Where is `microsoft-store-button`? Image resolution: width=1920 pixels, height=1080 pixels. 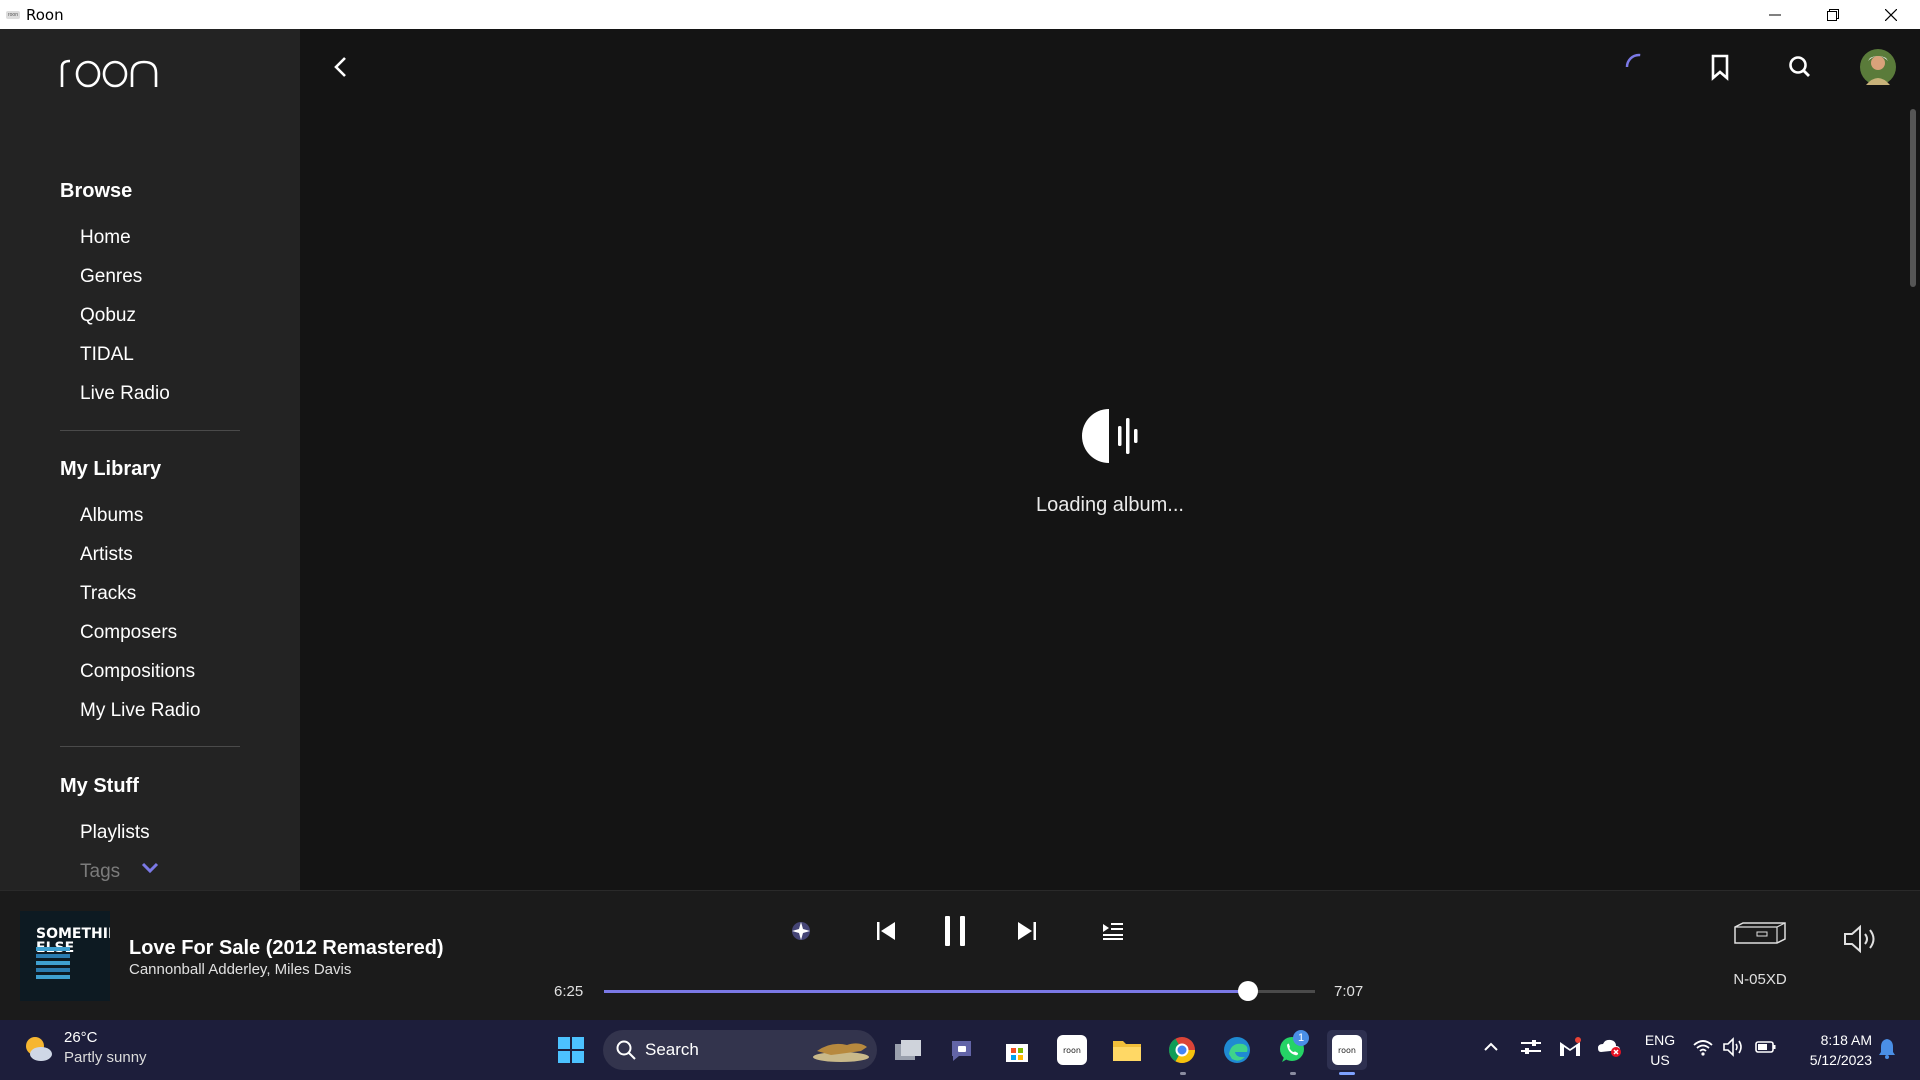
microsoft-store-button is located at coordinates (1017, 1050).